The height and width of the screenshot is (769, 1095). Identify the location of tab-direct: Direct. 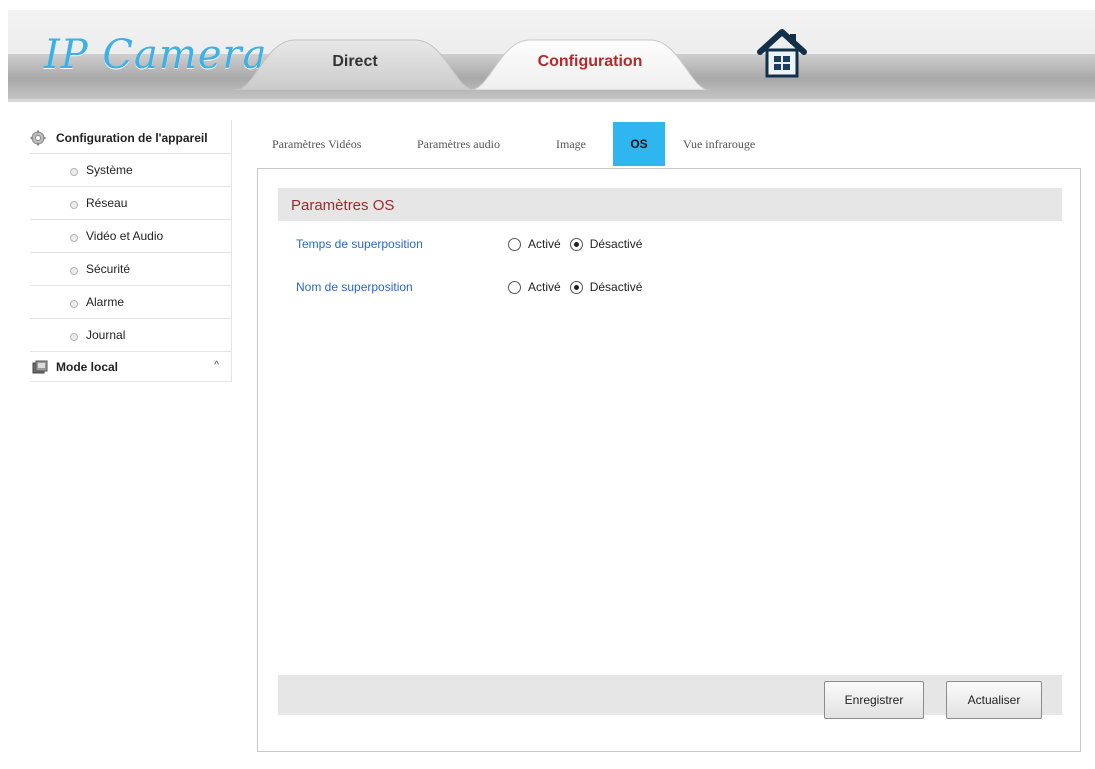
(355, 64).